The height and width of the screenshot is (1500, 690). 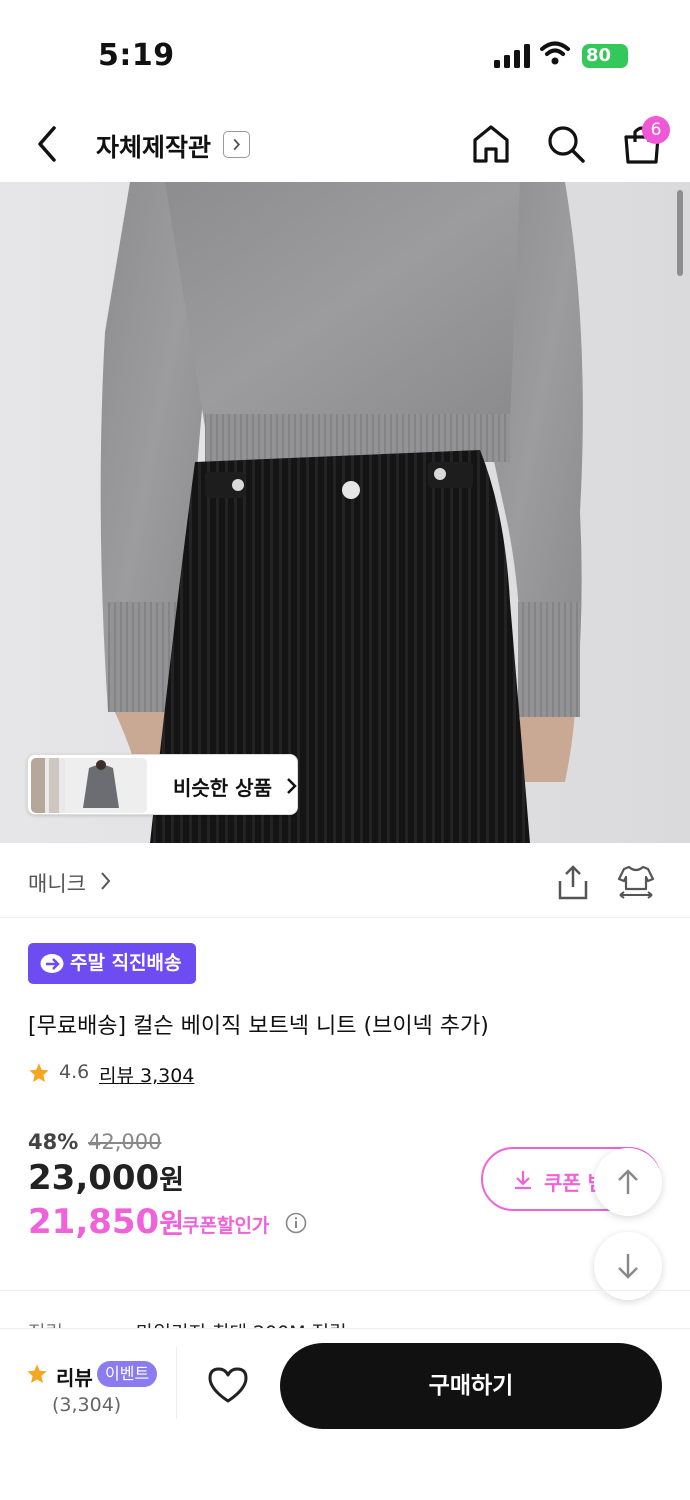 I want to click on arrow-up-icon, so click(x=628, y=1181).